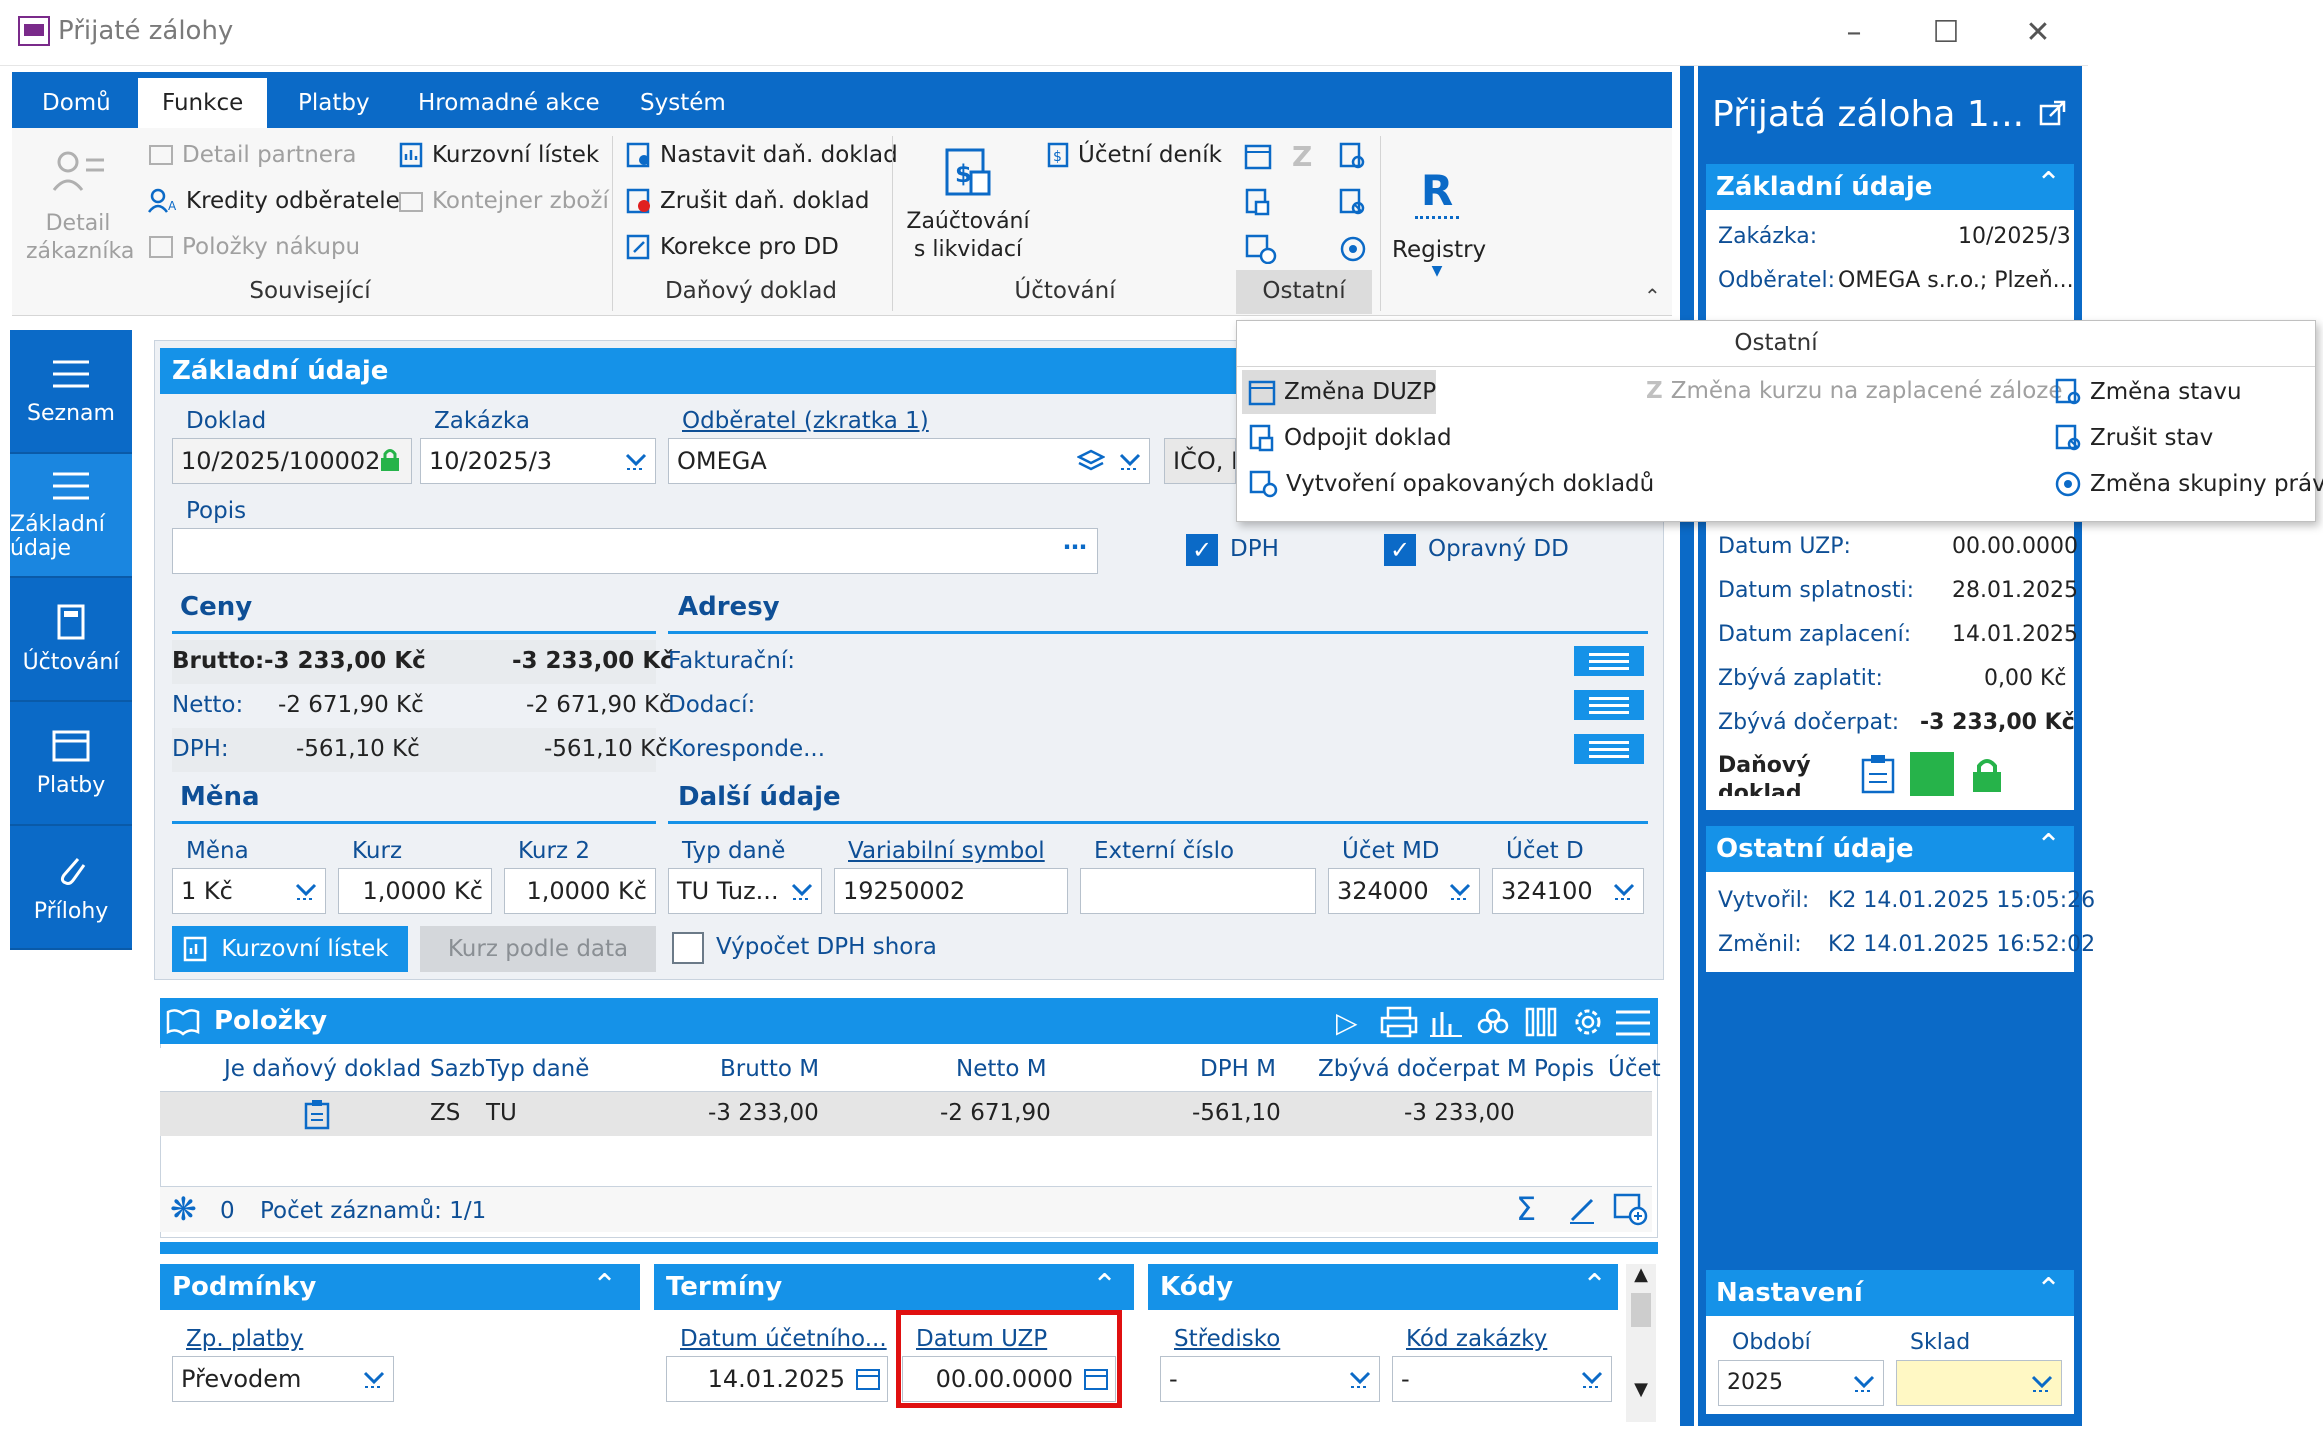 The height and width of the screenshot is (1433, 2323). What do you see at coordinates (1878, 774) in the screenshot?
I see `tax-doc-icon` at bounding box center [1878, 774].